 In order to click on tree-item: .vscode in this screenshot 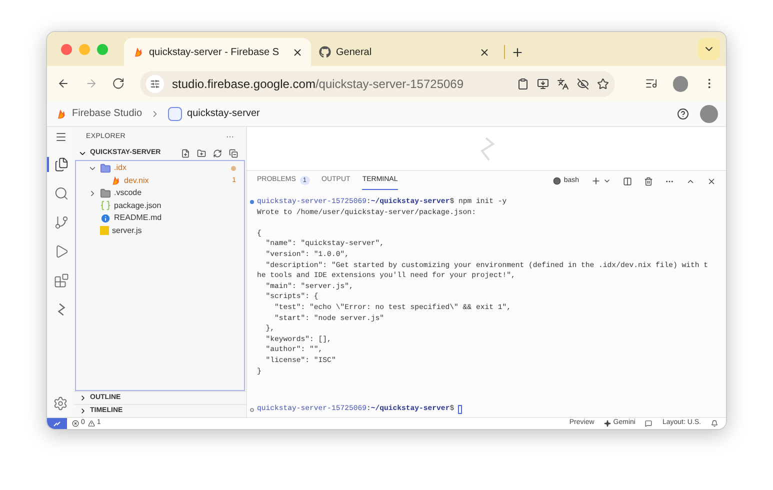, I will do `click(160, 193)`.